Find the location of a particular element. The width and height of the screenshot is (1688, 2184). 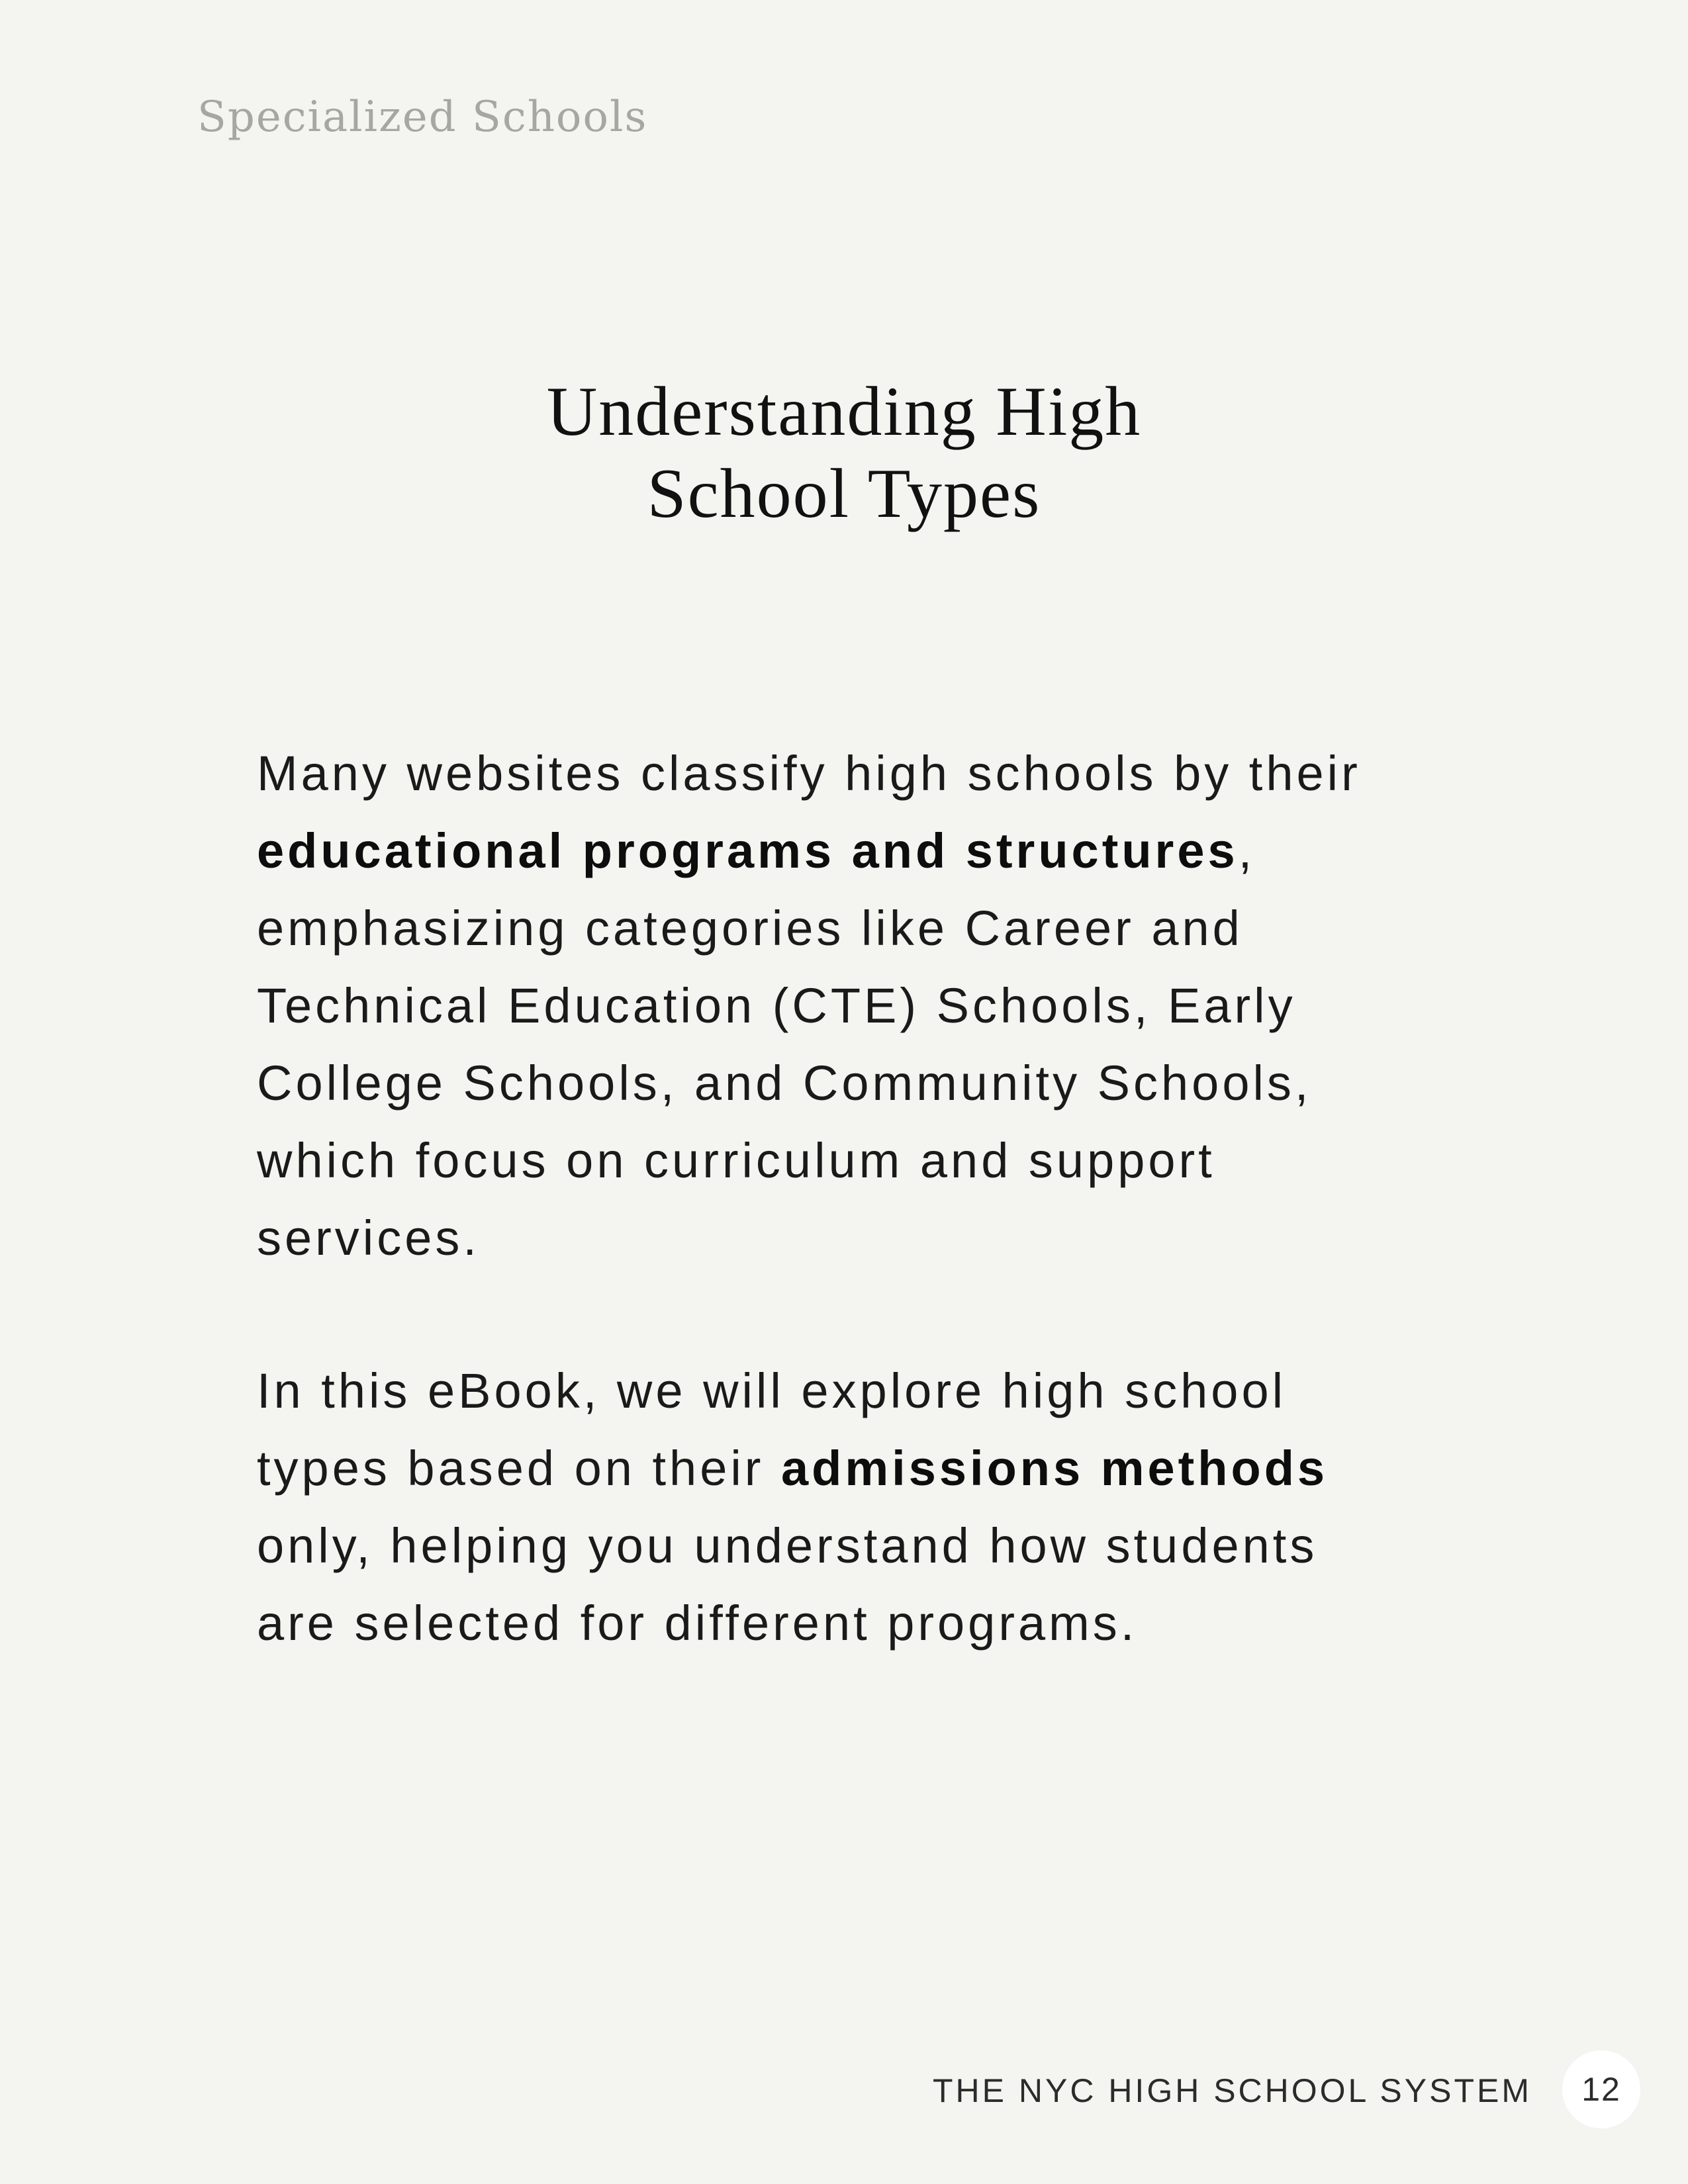

paragraph-line: are selected for different programs. is located at coordinates (697, 1624).